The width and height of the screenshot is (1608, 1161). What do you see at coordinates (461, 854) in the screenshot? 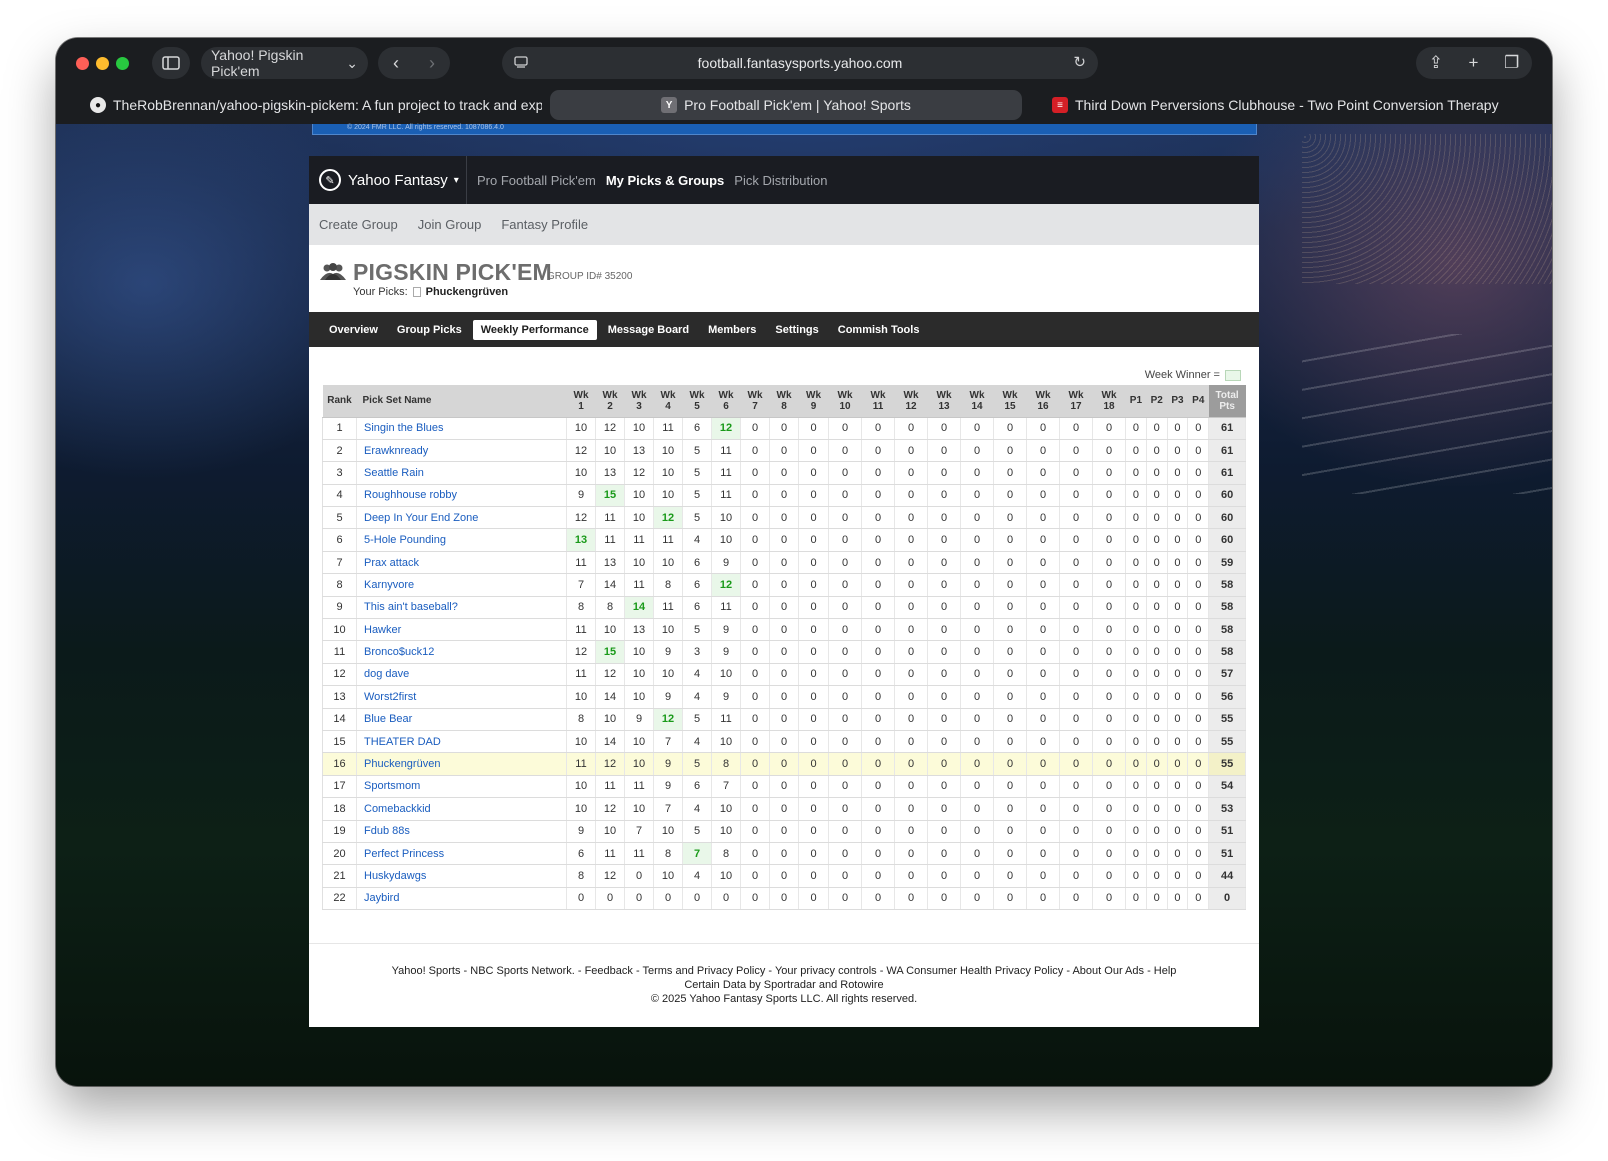
I see `pick-set-link: Perfect Princess` at bounding box center [461, 854].